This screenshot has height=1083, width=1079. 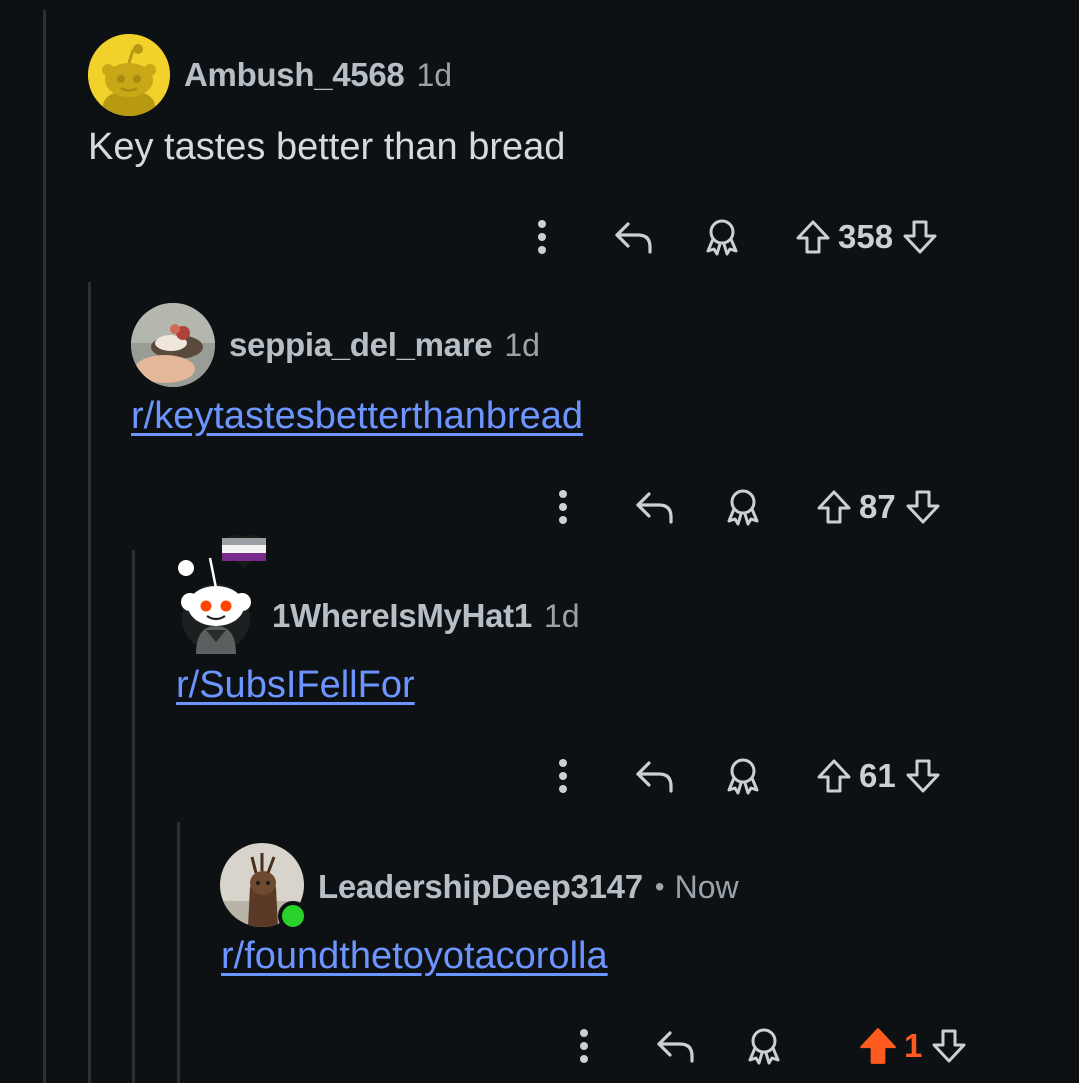 I want to click on vote-score: 358, so click(x=866, y=236).